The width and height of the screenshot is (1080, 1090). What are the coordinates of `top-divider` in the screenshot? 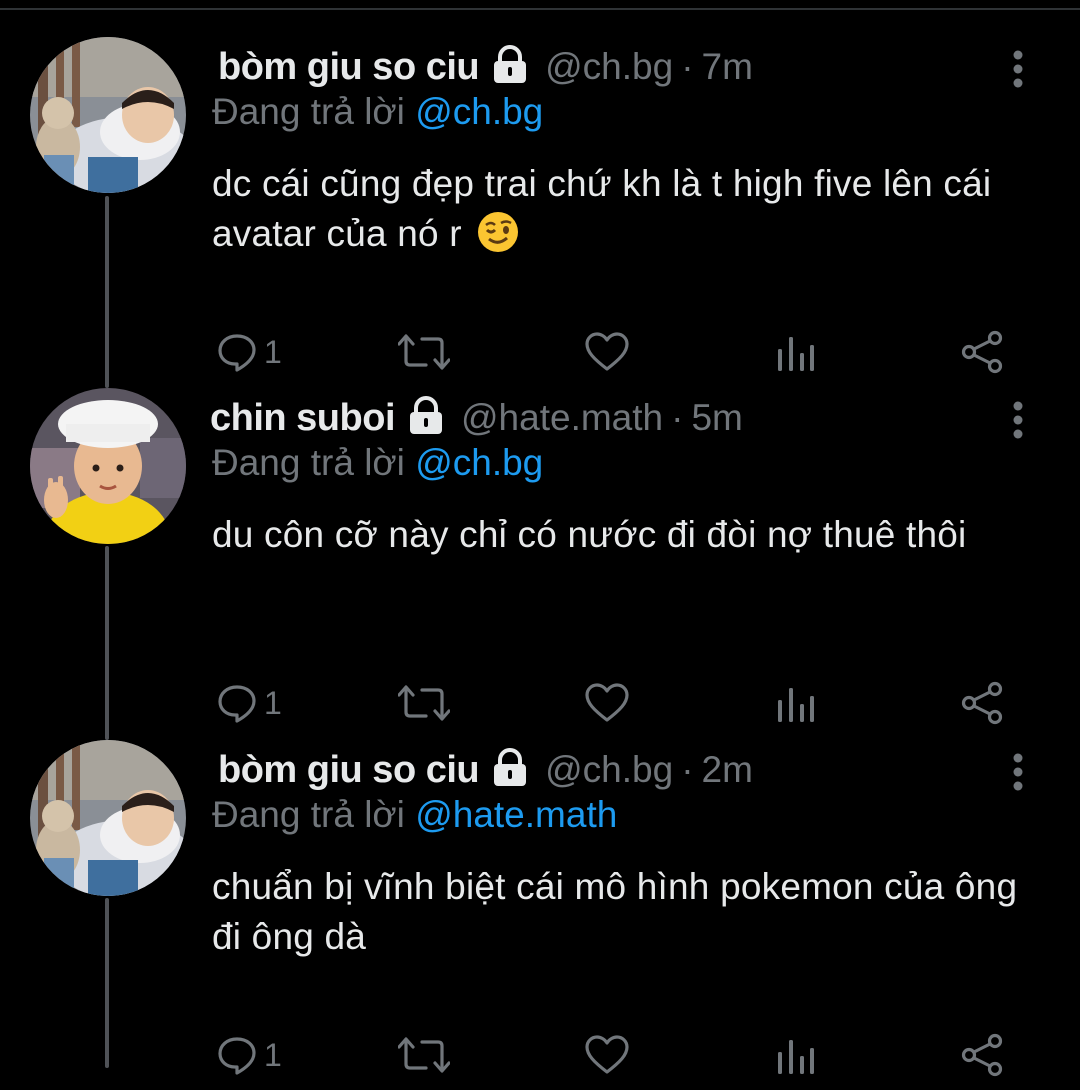 It's located at (540, 9).